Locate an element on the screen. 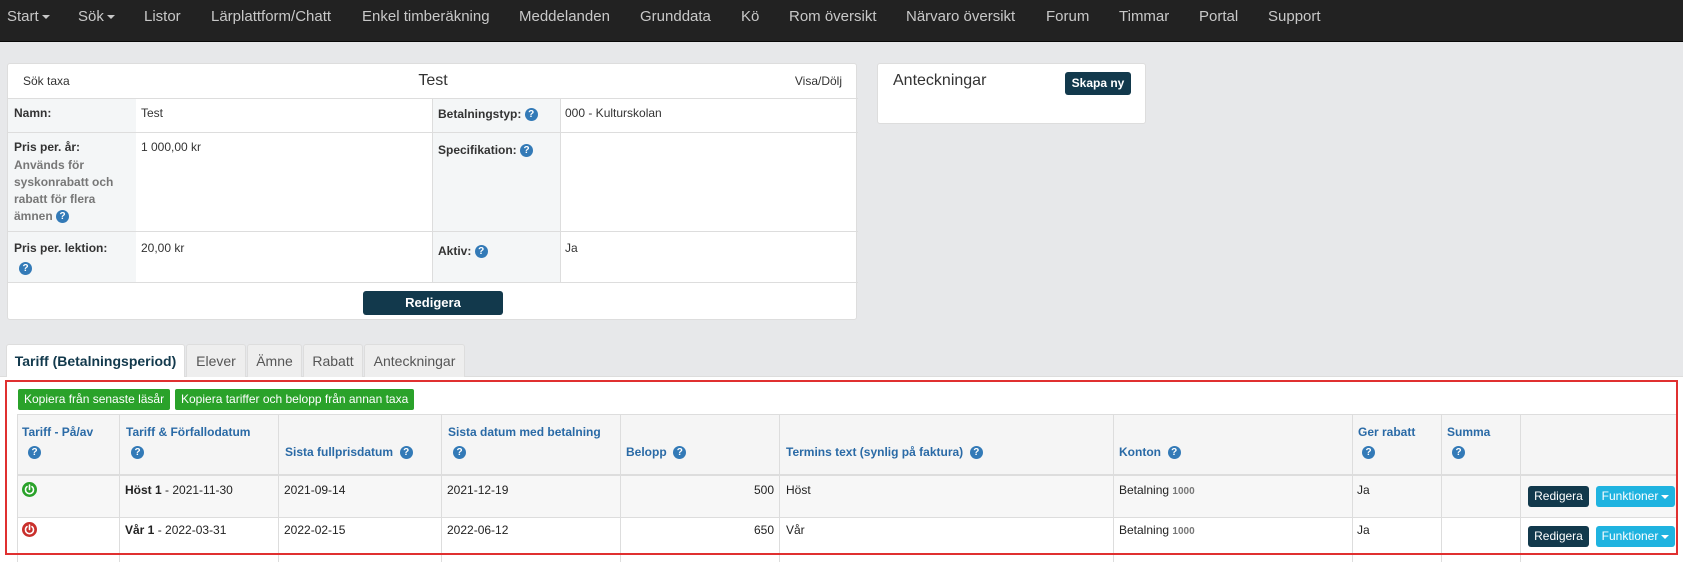 This screenshot has width=1683, height=562. specifikation-label-text: Specifikation: is located at coordinates (477, 150).